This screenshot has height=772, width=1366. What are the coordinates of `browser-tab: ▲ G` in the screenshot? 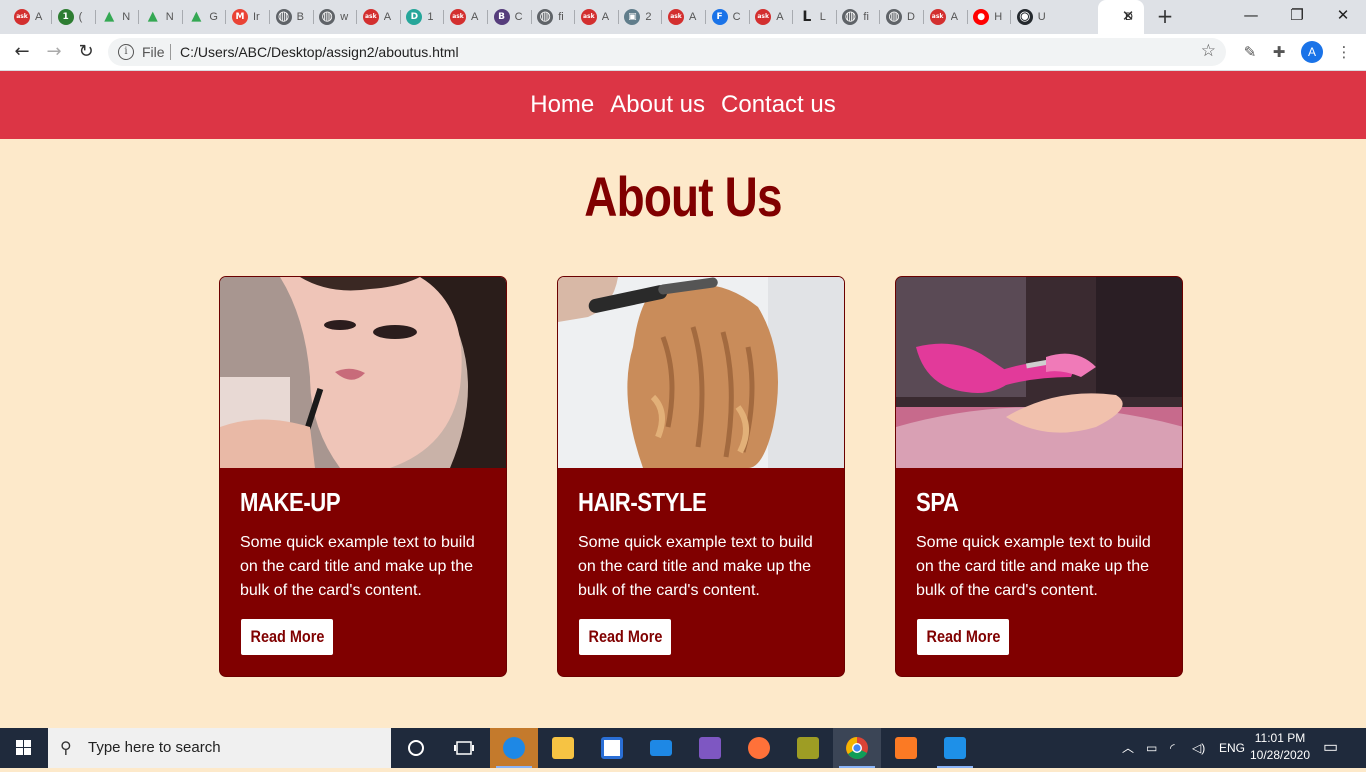 It's located at (204, 17).